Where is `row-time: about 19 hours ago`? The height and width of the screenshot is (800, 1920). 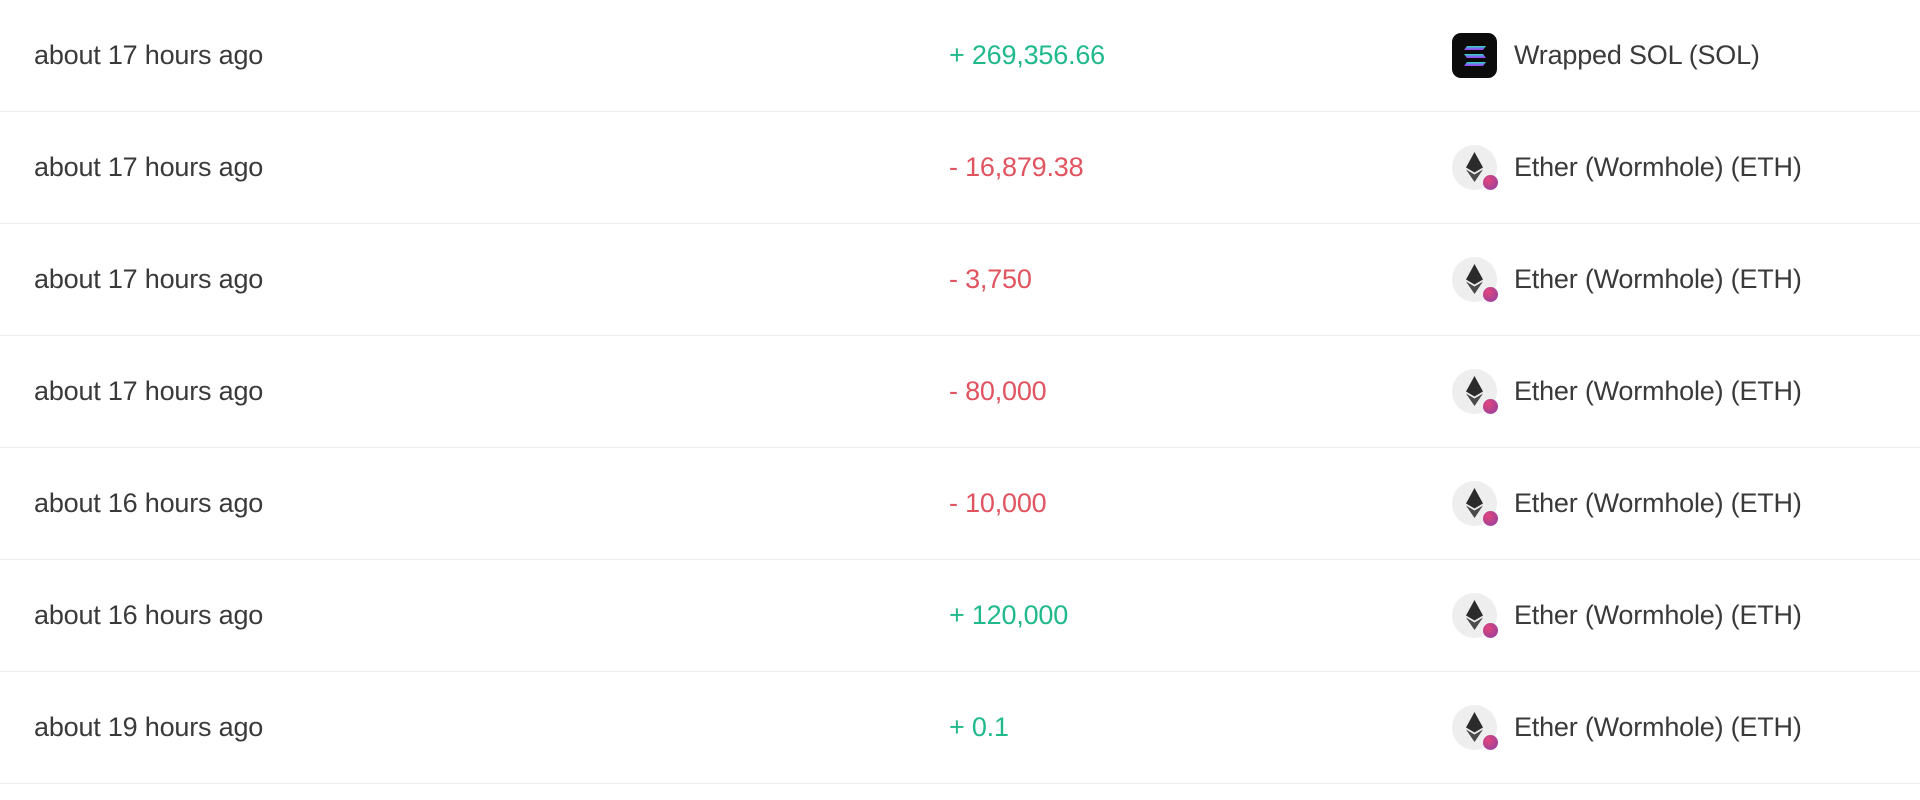
row-time: about 19 hours ago is located at coordinates (149, 727).